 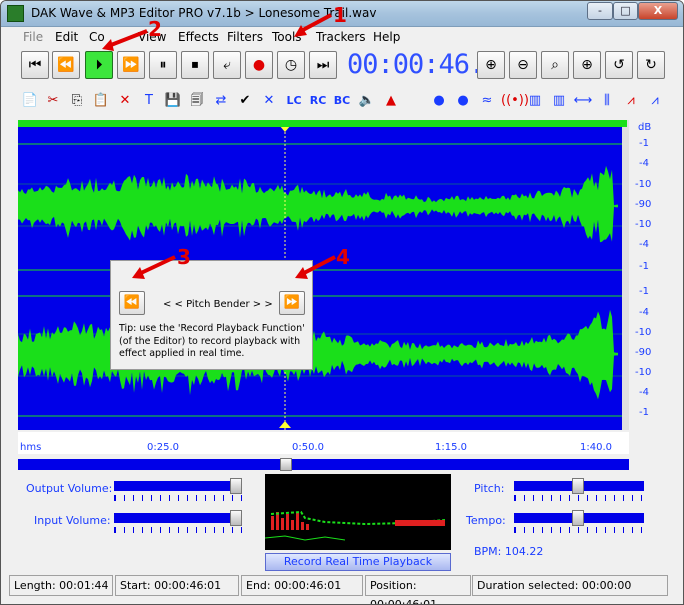 I want to click on channel-left-icon: ●, so click(x=439, y=101).